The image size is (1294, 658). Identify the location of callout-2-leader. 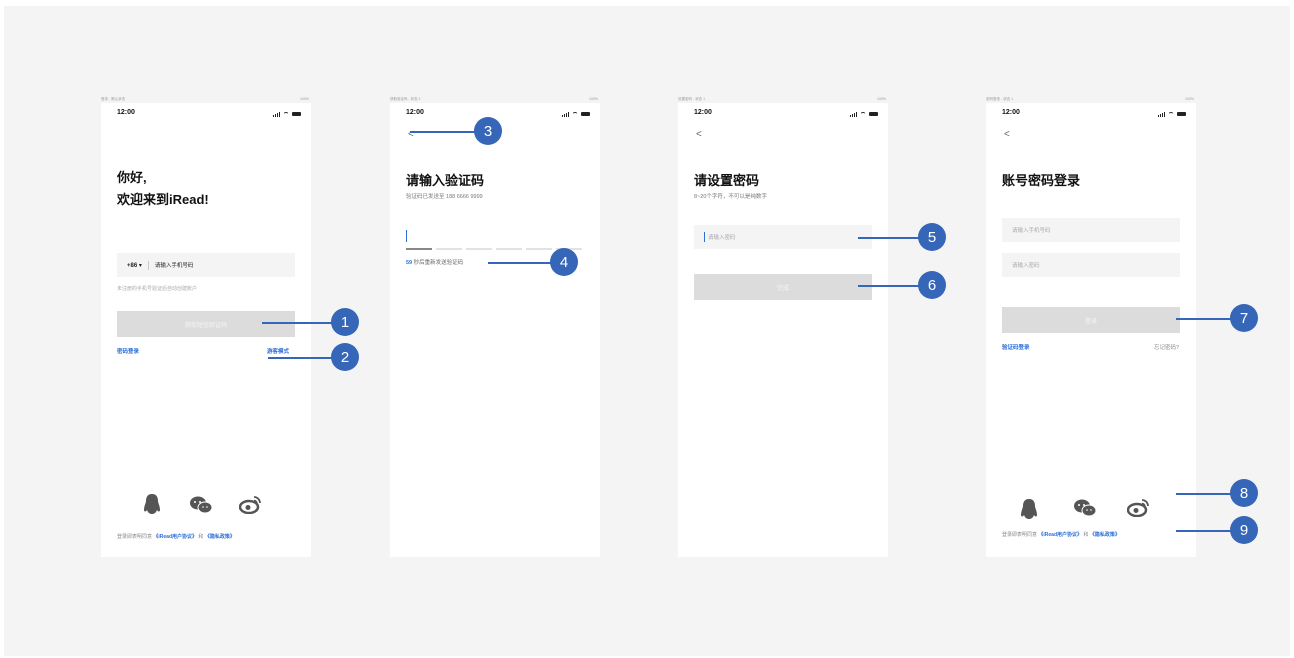
(301, 358).